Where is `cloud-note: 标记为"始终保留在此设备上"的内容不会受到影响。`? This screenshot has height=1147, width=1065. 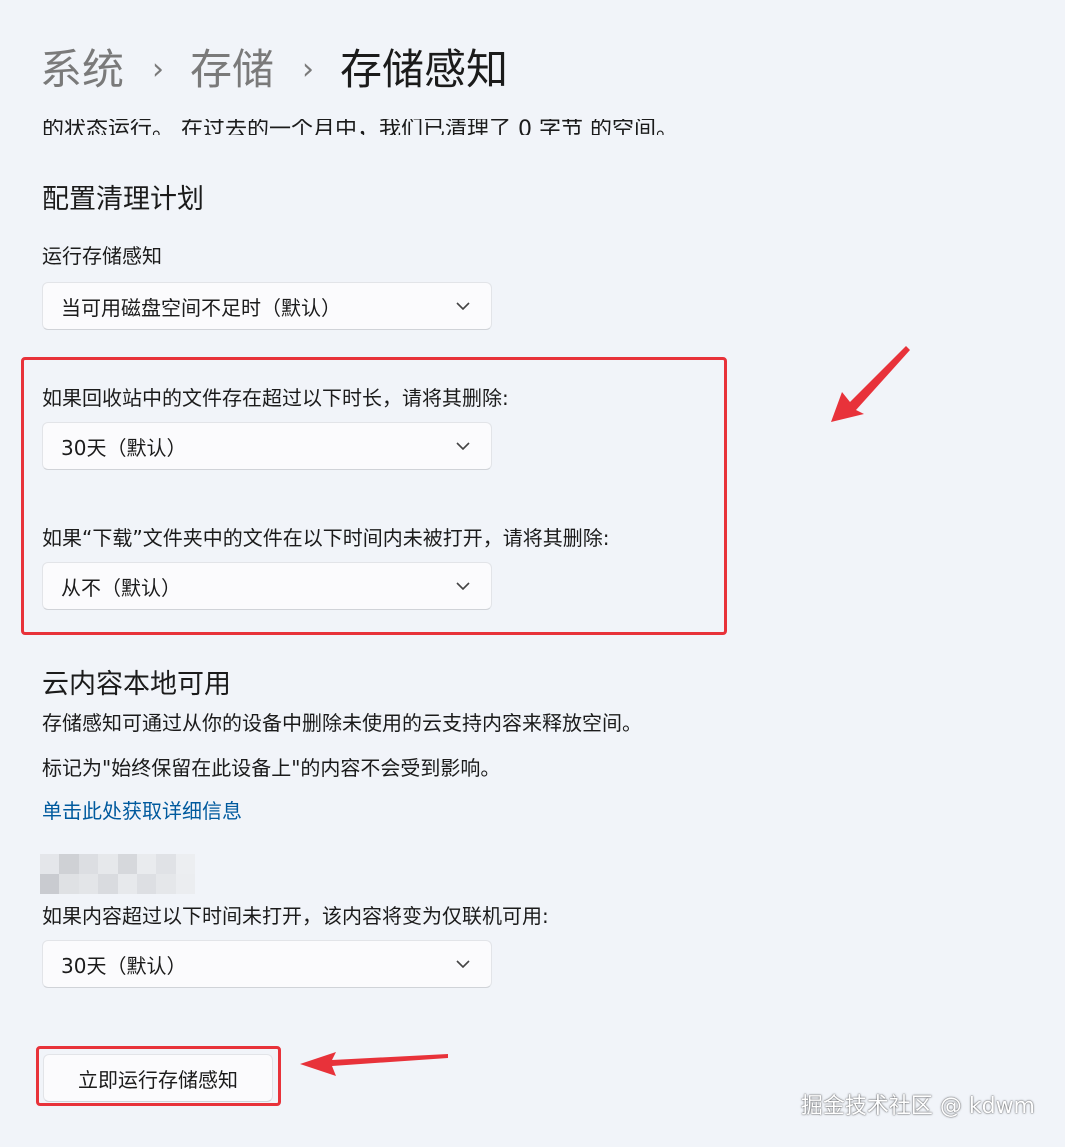 cloud-note: 标记为"始终保留在此设备上"的内容不会受到影响。 is located at coordinates (271, 768).